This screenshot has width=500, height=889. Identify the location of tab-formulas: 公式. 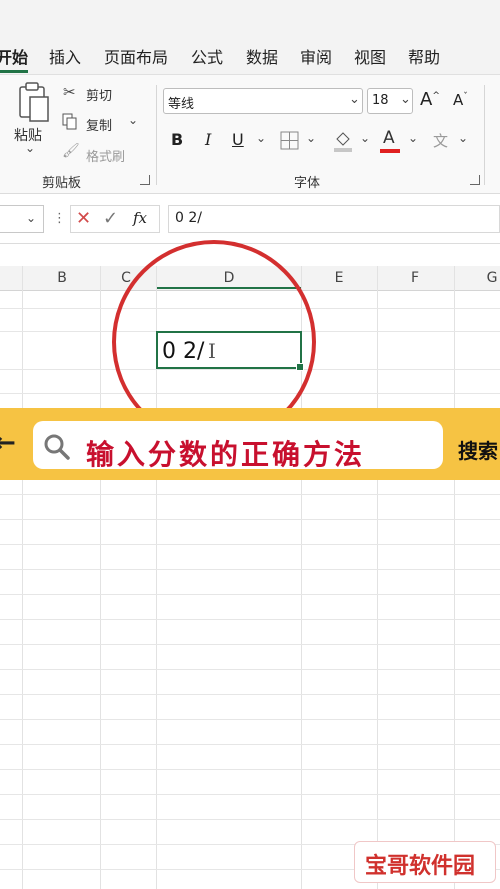
(207, 56).